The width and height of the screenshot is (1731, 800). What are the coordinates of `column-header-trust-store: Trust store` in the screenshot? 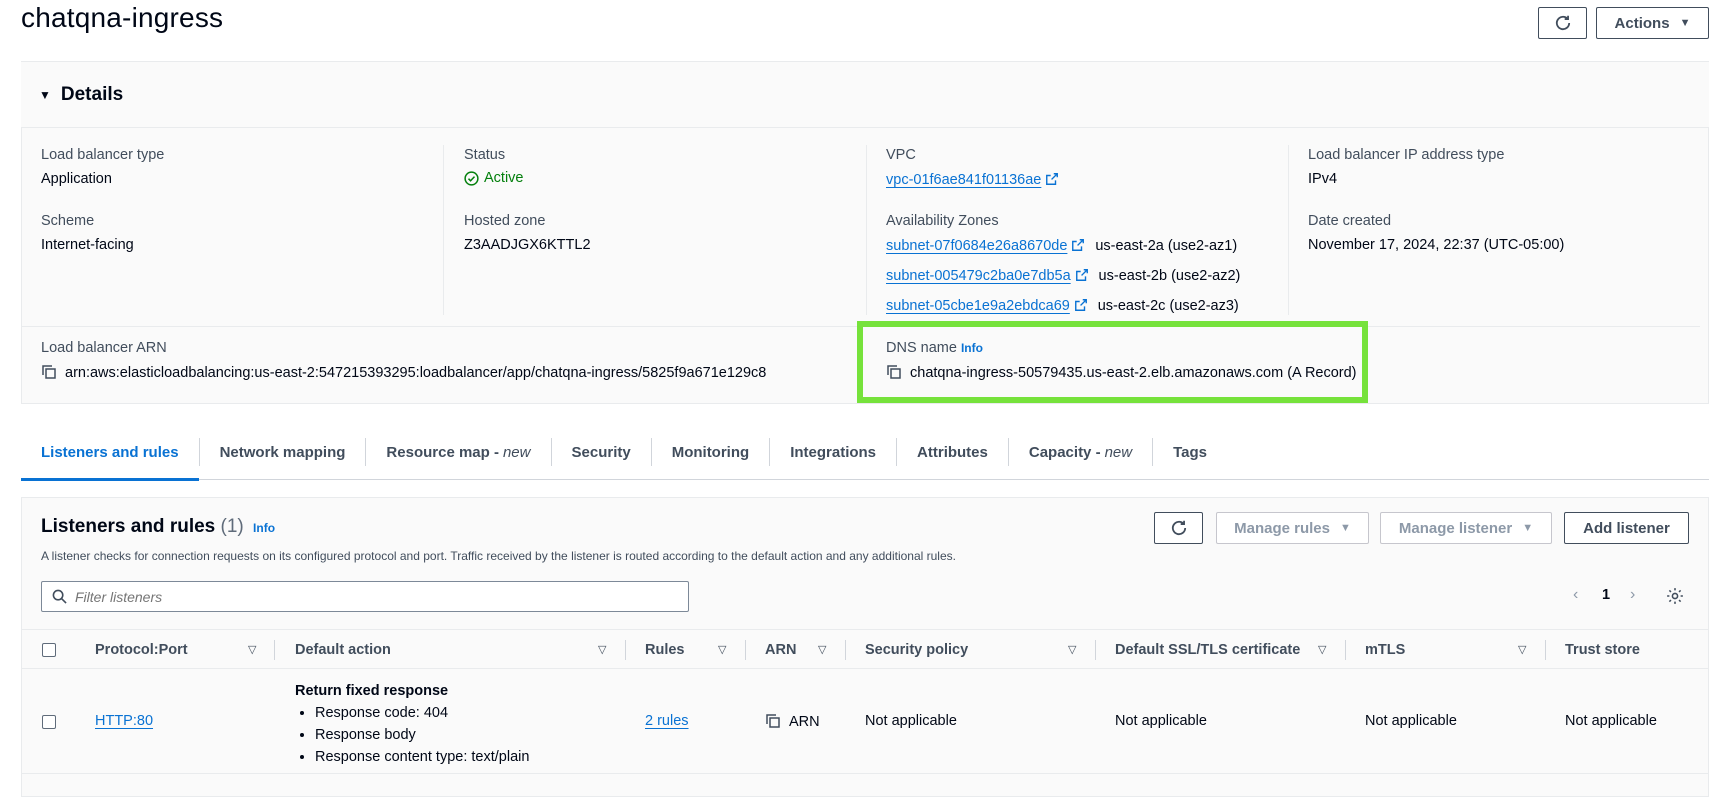 It's located at (1602, 650).